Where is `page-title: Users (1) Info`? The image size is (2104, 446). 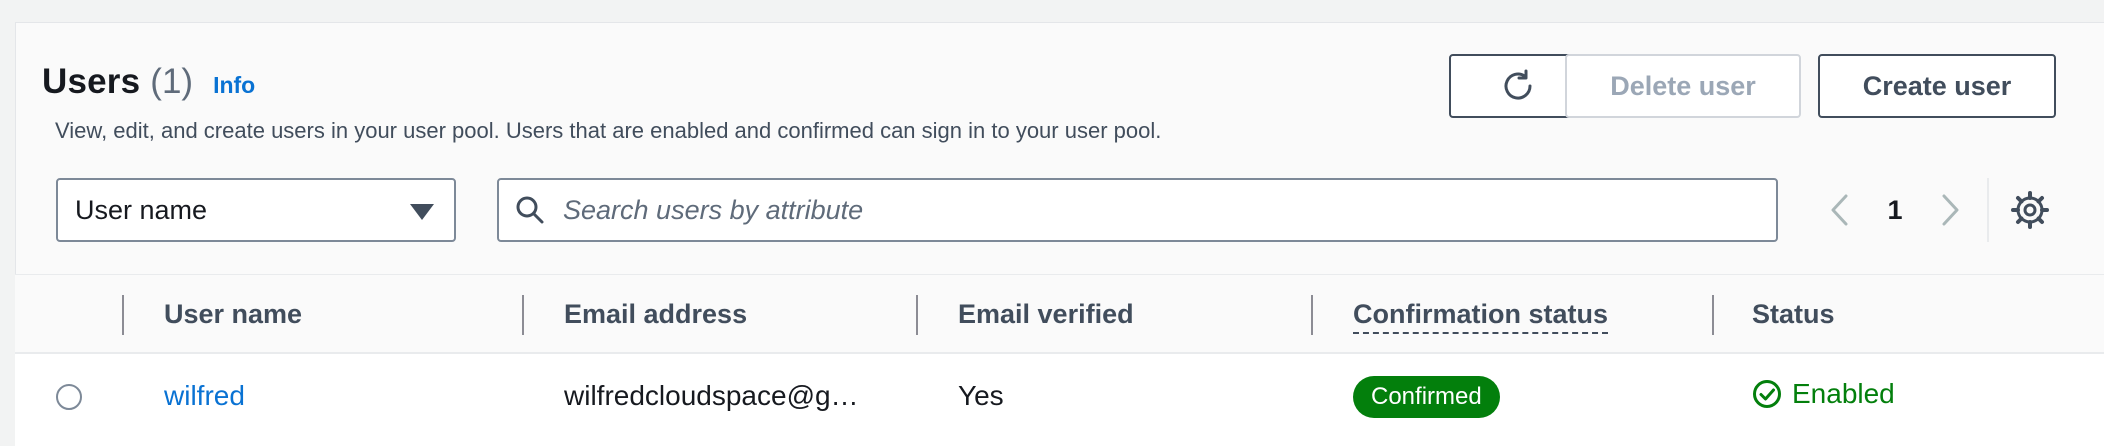
page-title: Users (1) Info is located at coordinates (148, 82).